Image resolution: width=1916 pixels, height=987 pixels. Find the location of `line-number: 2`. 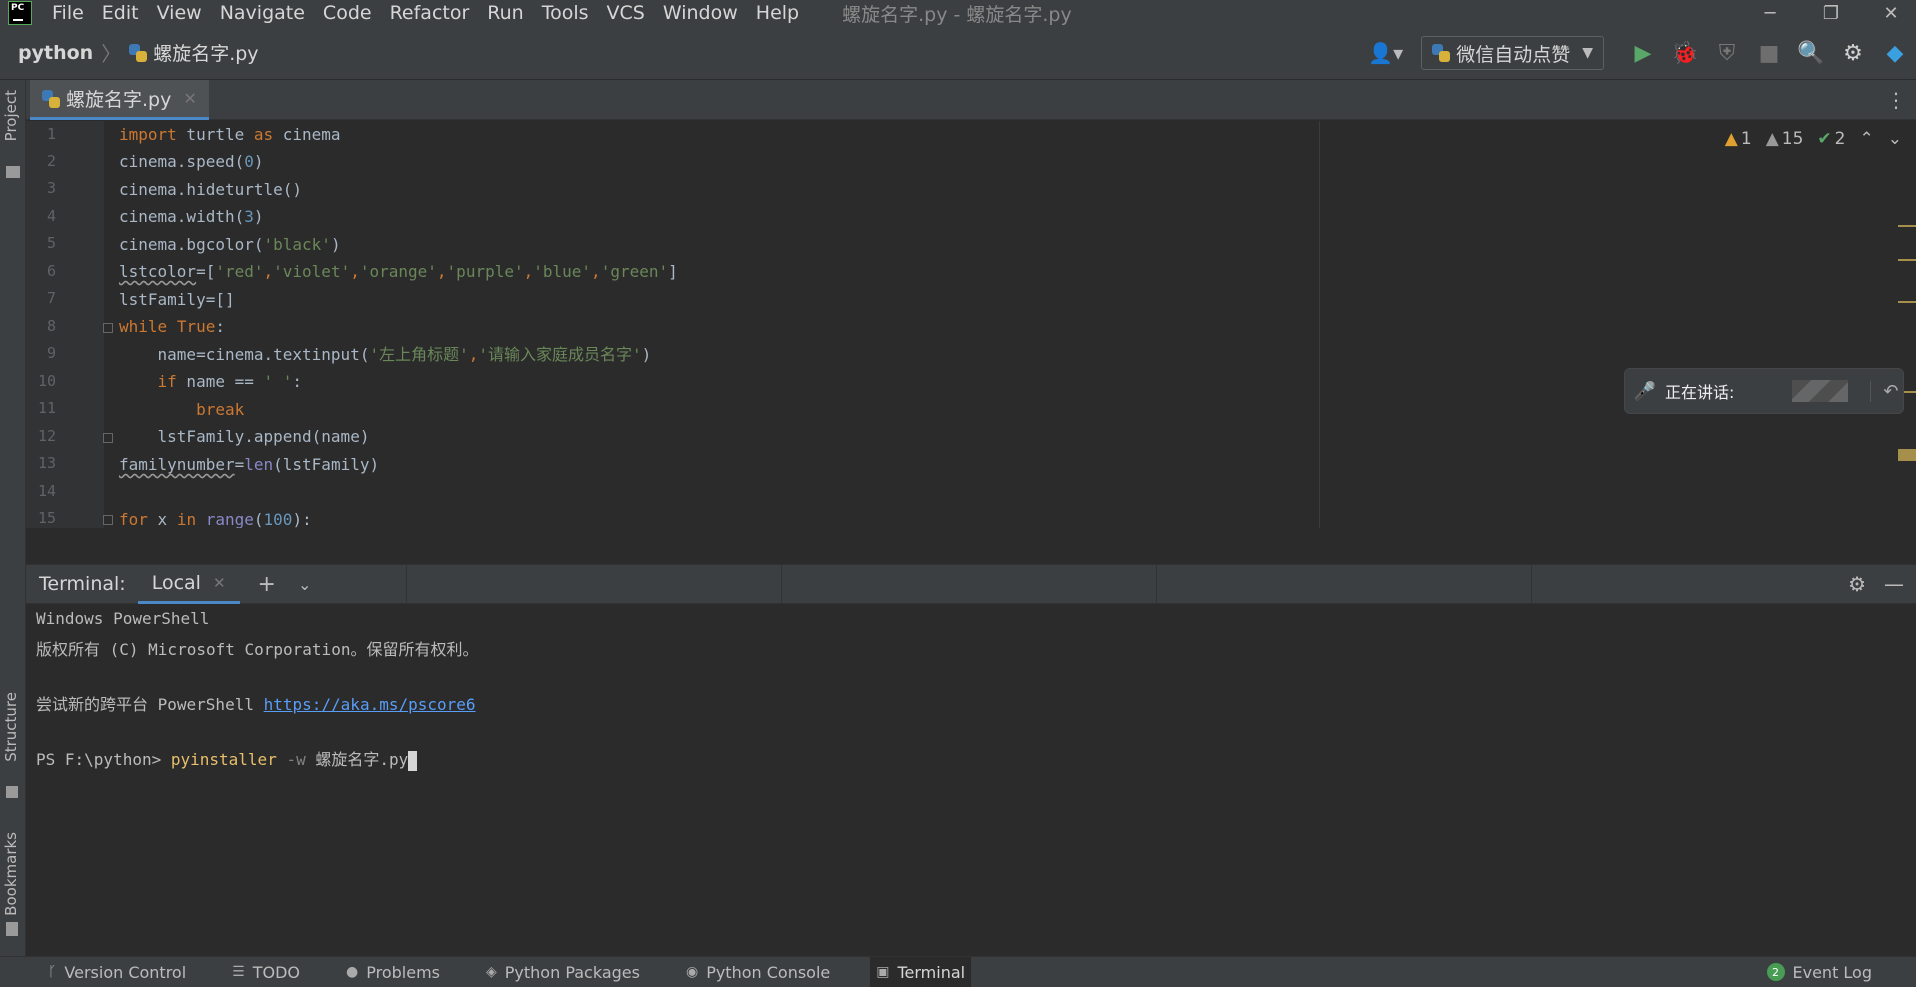

line-number: 2 is located at coordinates (51, 161).